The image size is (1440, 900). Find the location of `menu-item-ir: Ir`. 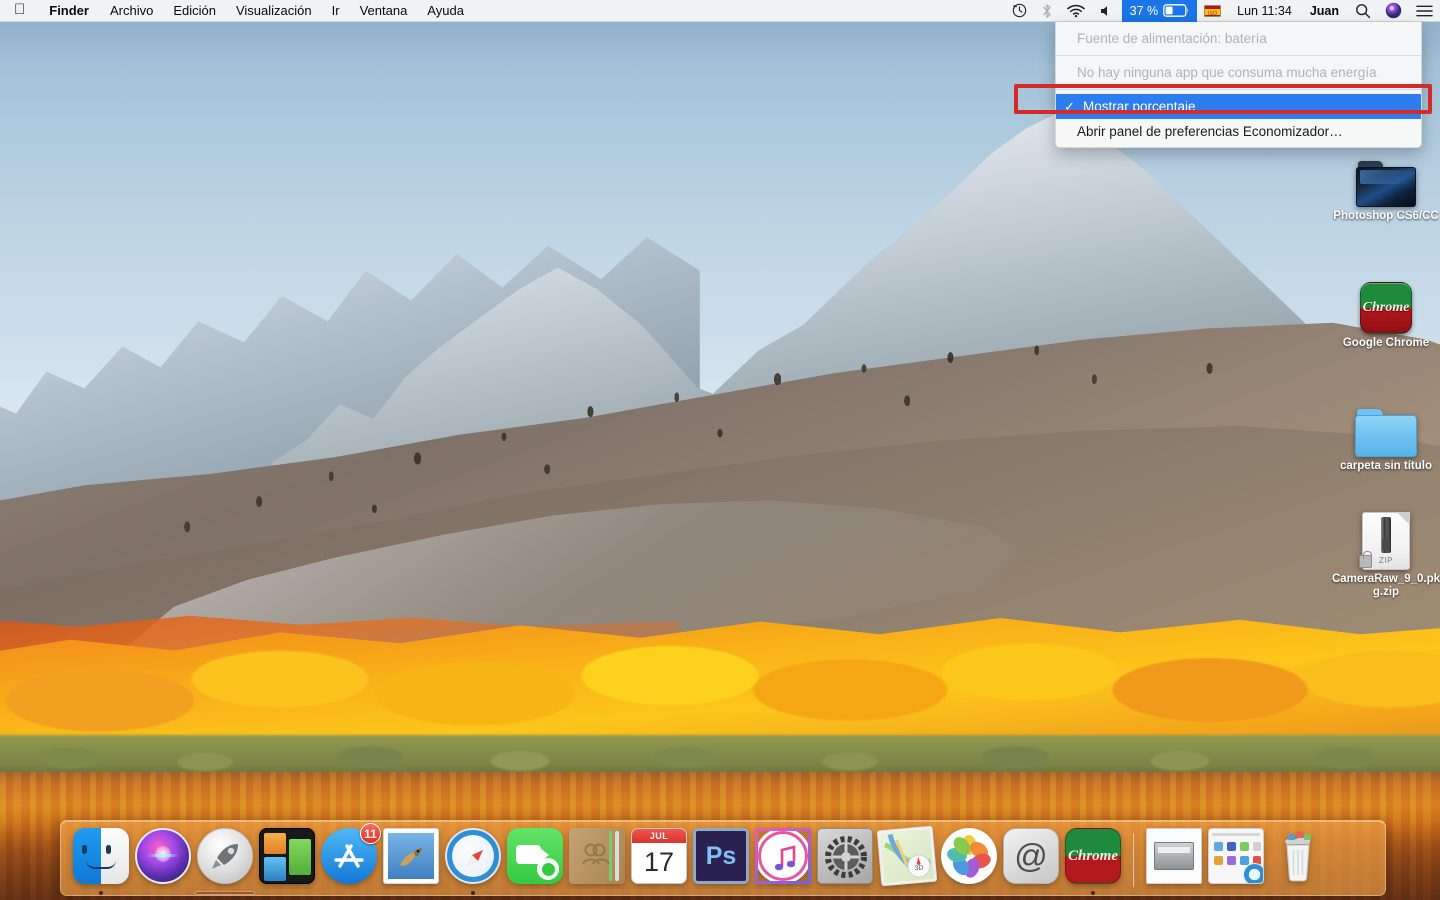

menu-item-ir: Ir is located at coordinates (336, 11).